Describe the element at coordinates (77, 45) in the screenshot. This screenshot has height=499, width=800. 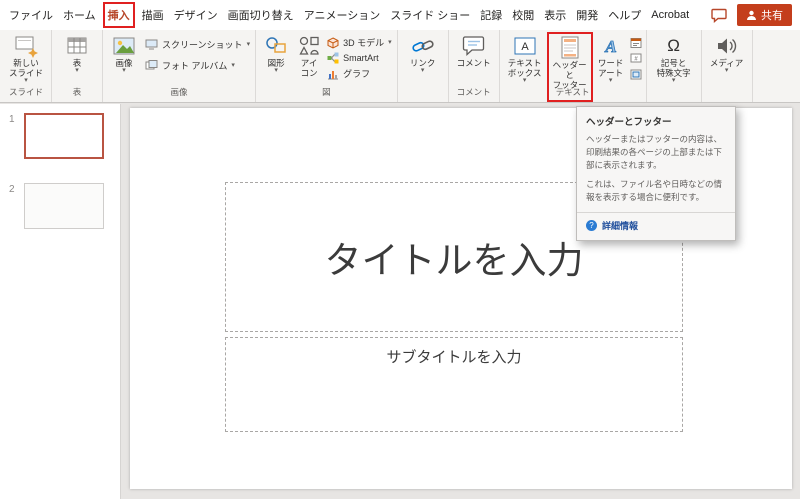
I see `table-icon` at that location.